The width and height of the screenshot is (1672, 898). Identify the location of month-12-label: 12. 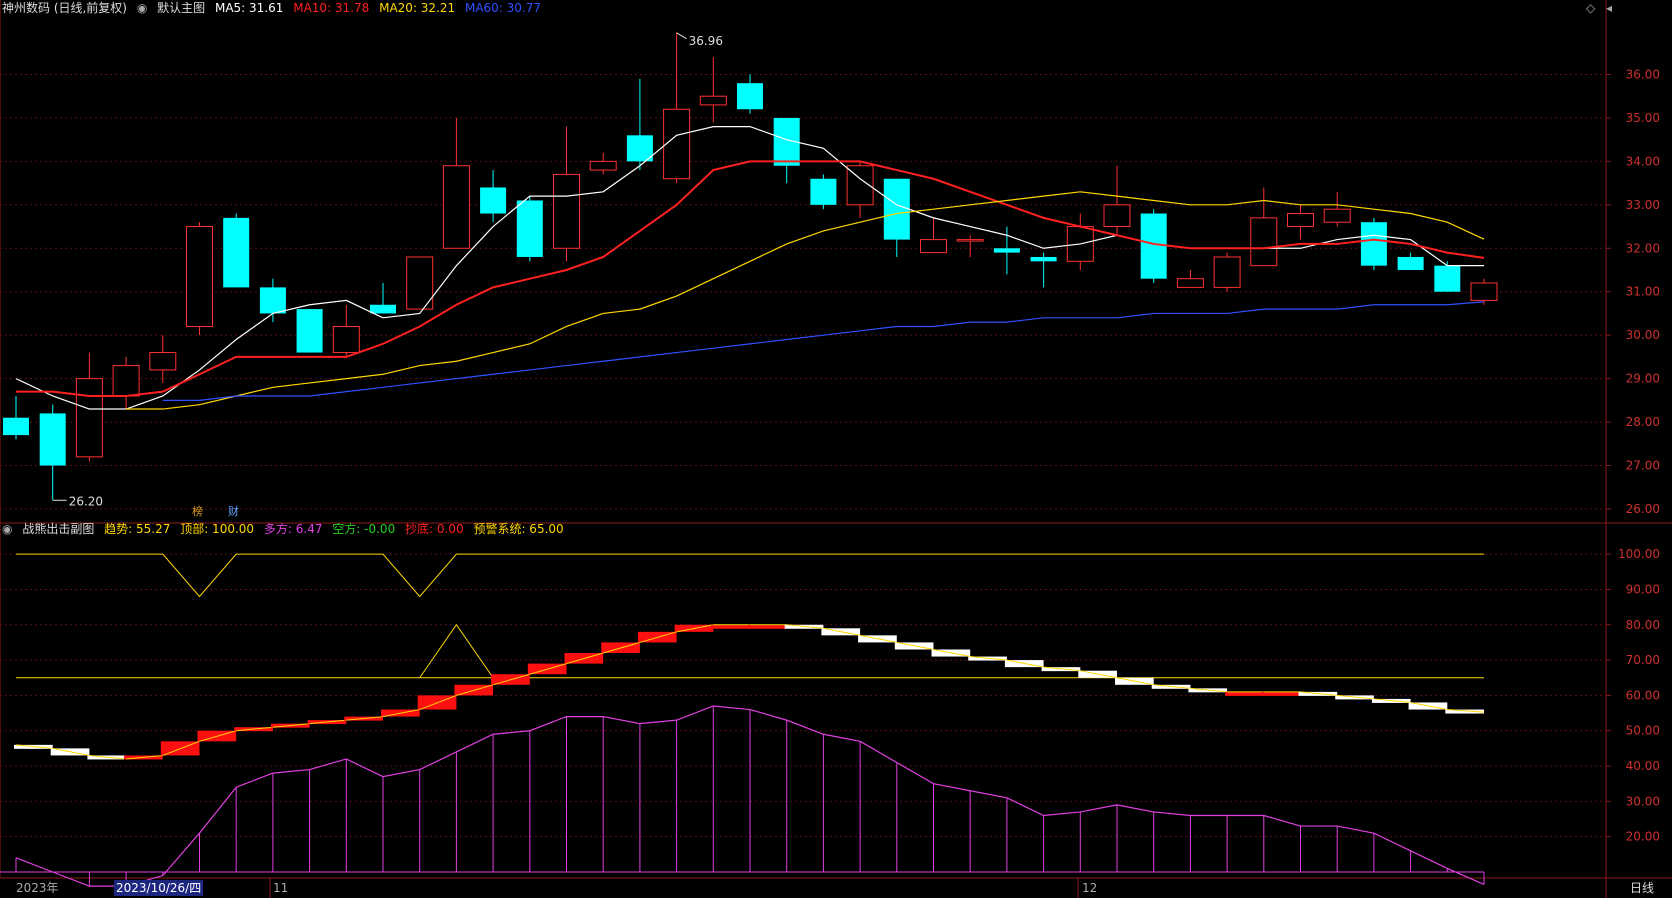
(1090, 888).